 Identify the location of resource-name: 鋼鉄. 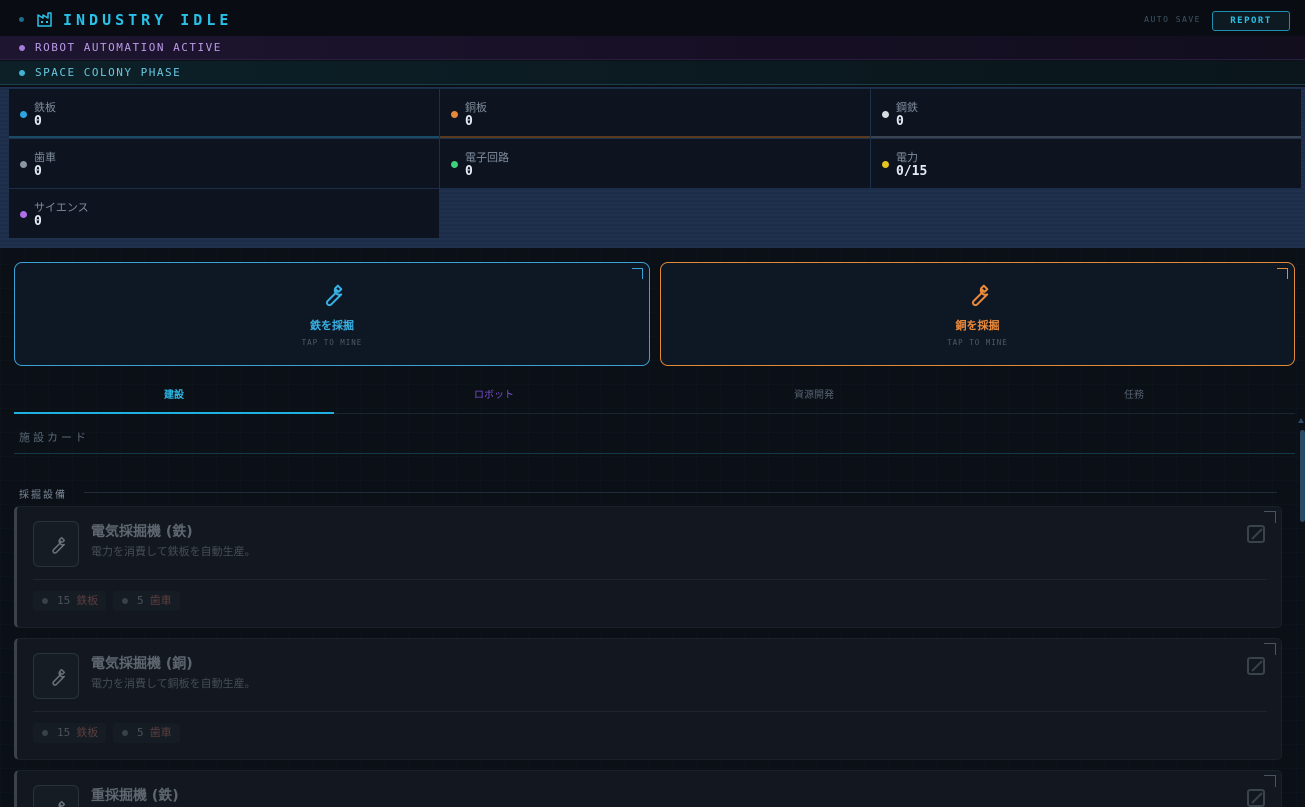
(907, 107).